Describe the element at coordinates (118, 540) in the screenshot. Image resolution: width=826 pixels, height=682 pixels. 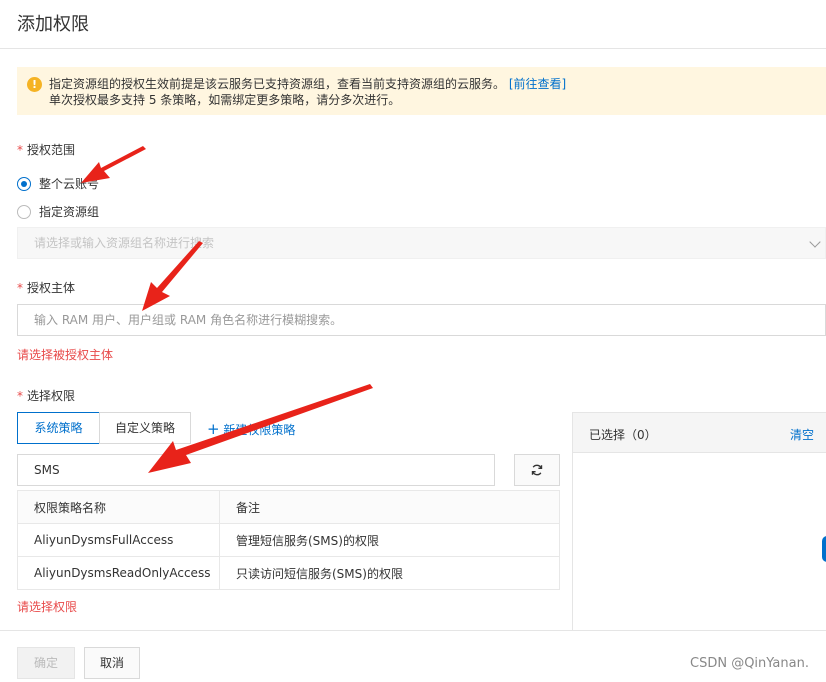
I see `policy-name-cell: AliyunDysmsFullAccess` at that location.